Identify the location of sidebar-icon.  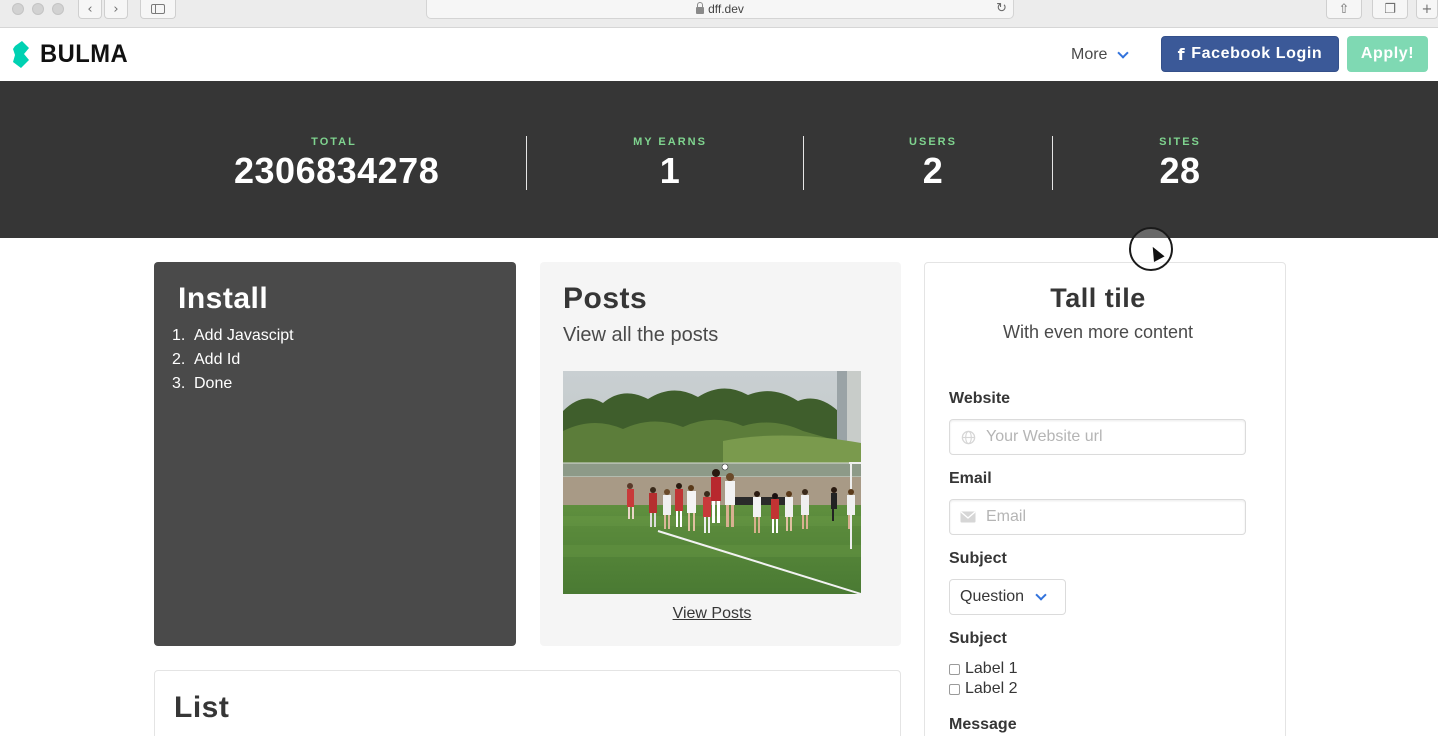
(158, 9).